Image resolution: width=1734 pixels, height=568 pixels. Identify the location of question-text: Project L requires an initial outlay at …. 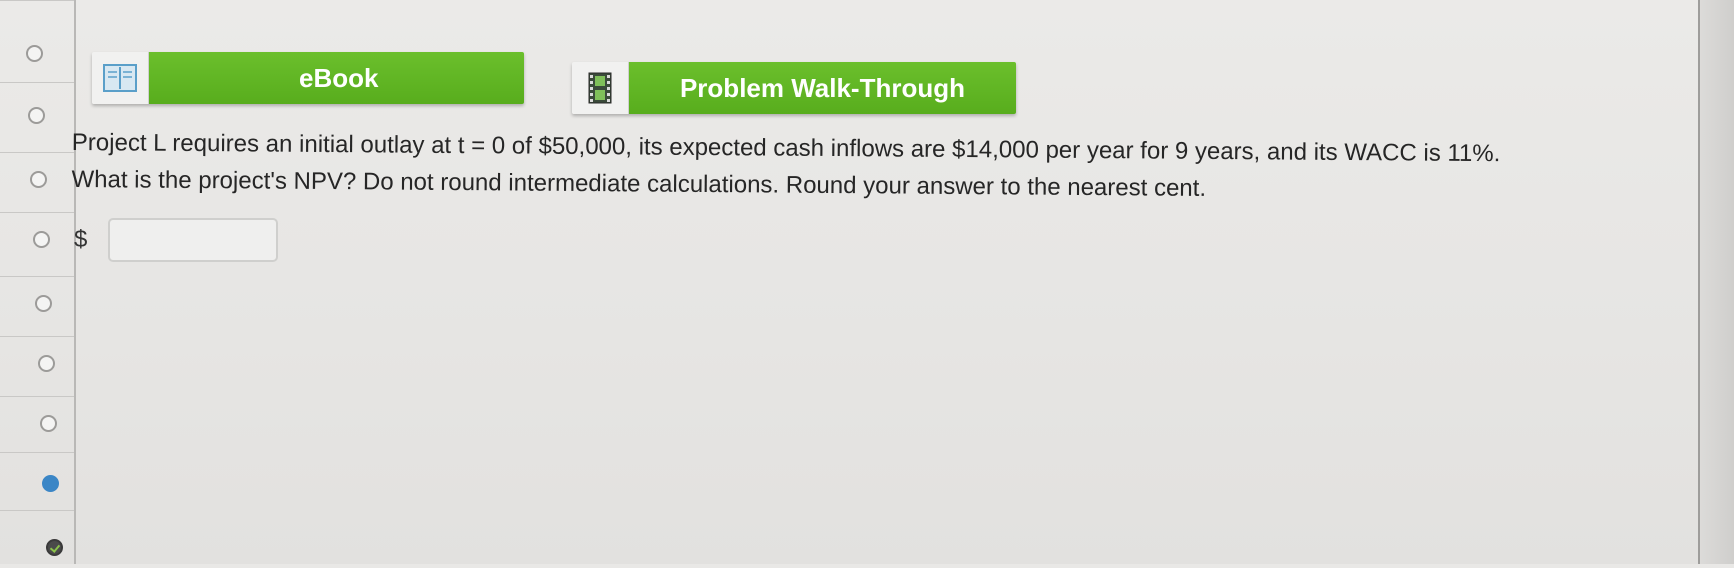
(881, 167).